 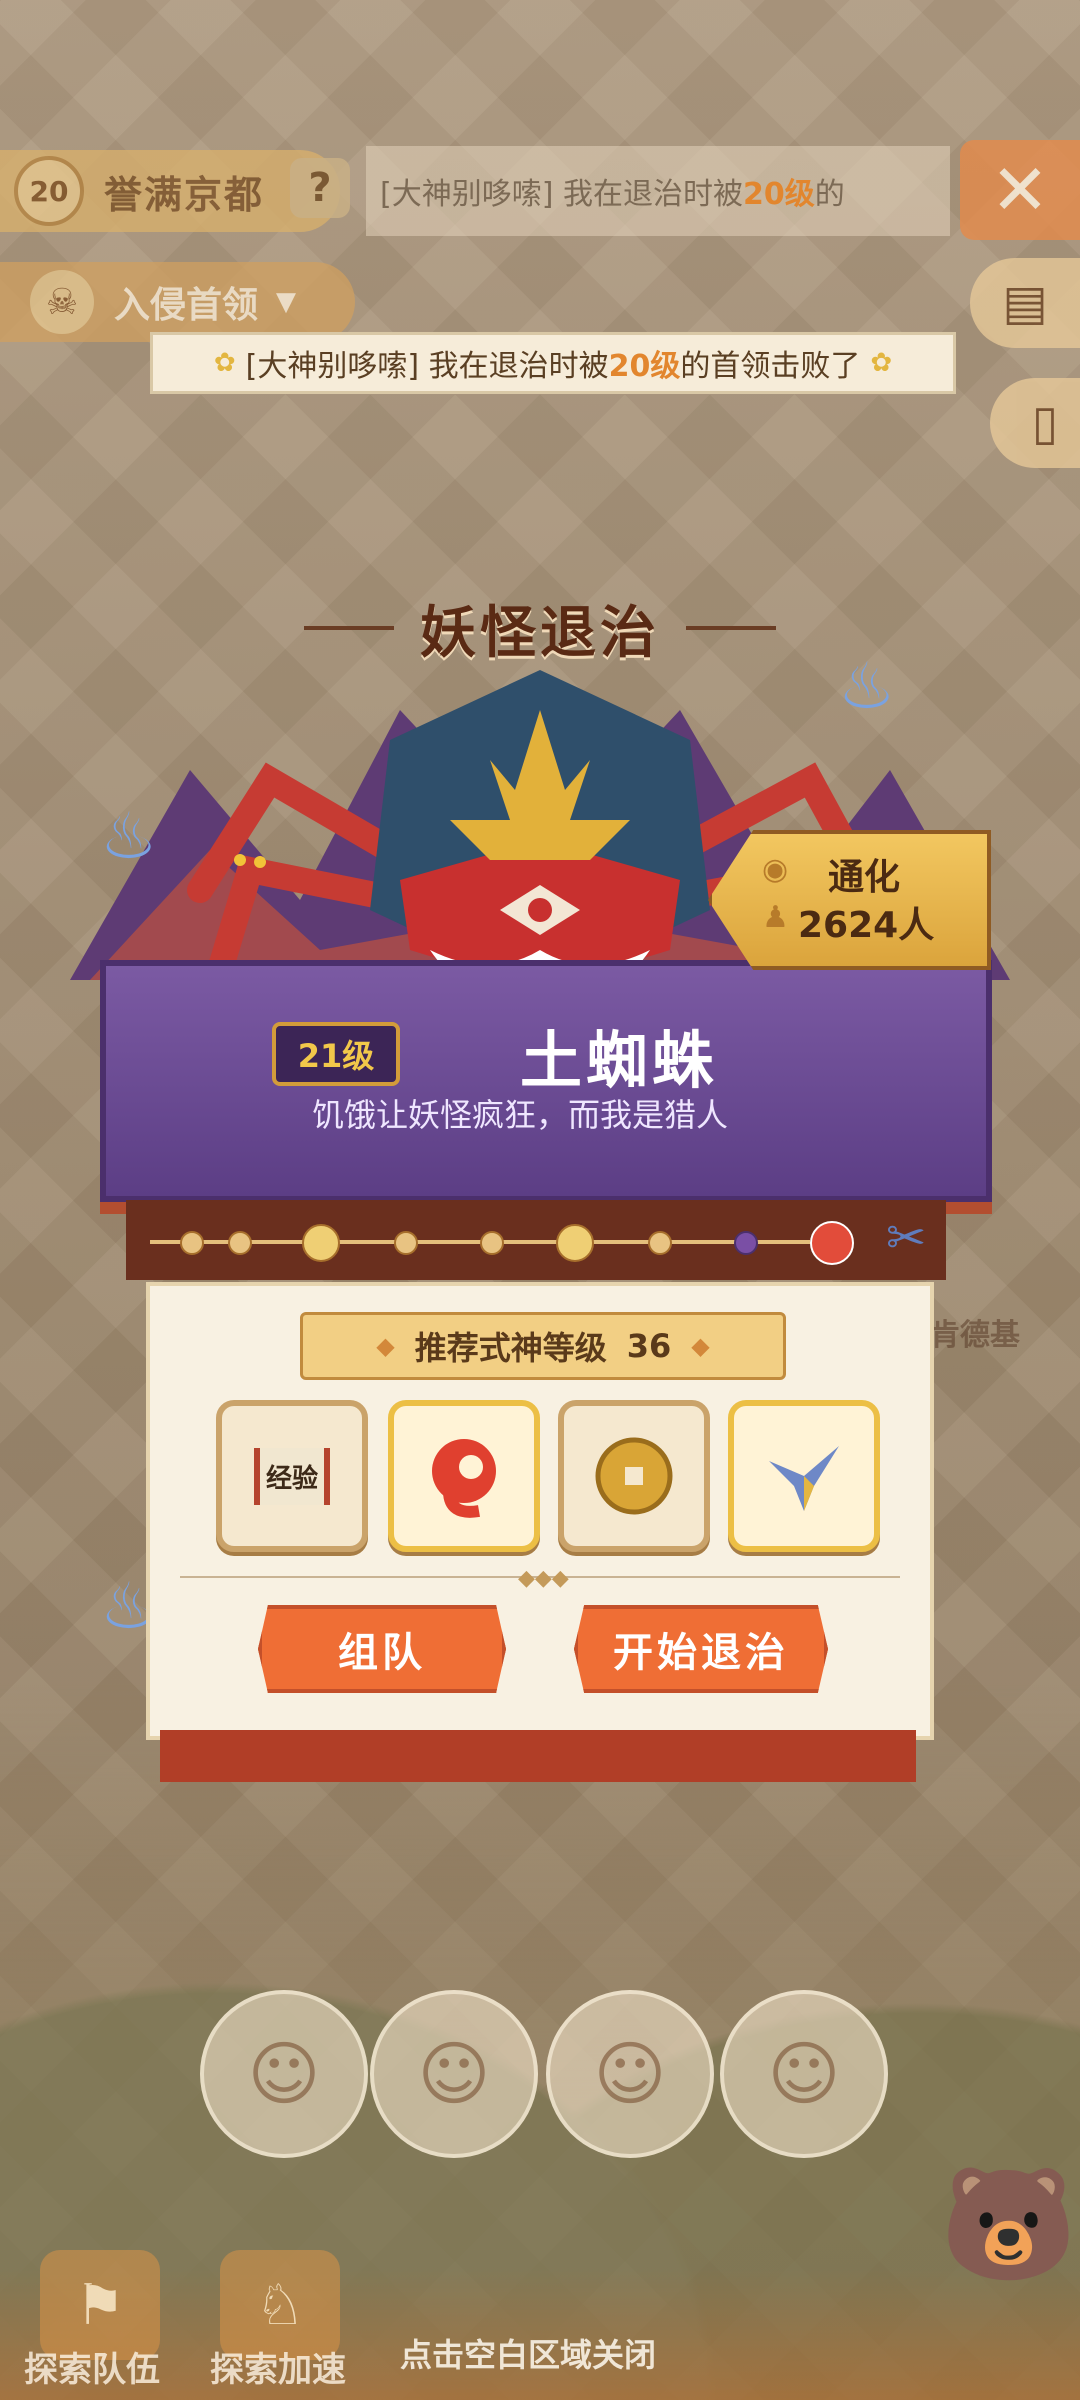 What do you see at coordinates (649, 1346) in the screenshot?
I see `recommended-value: 36` at bounding box center [649, 1346].